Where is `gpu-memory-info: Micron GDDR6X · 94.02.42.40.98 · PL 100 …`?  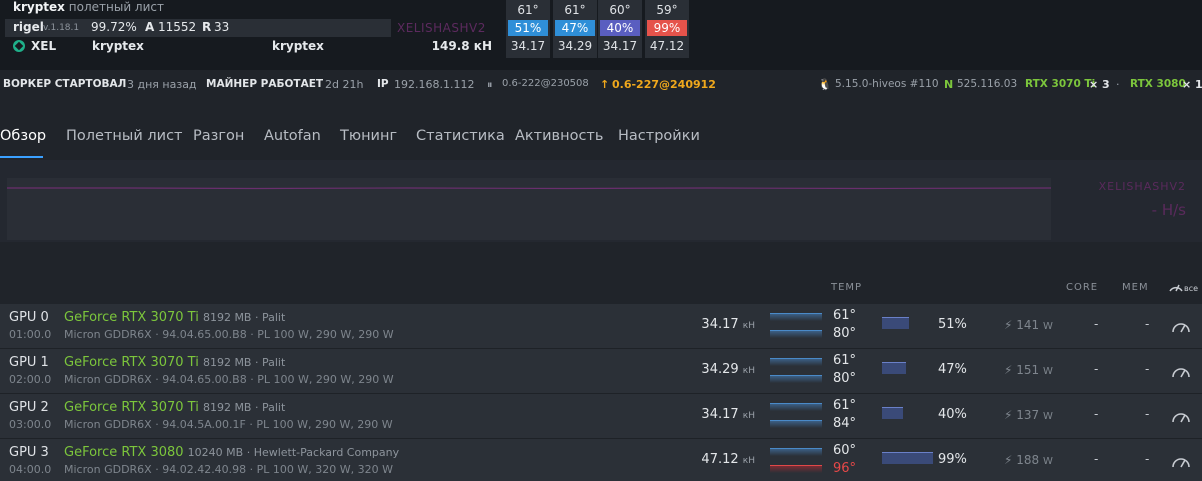
gpu-memory-info: Micron GDDR6X · 94.02.42.40.98 · PL 100 … is located at coordinates (229, 469).